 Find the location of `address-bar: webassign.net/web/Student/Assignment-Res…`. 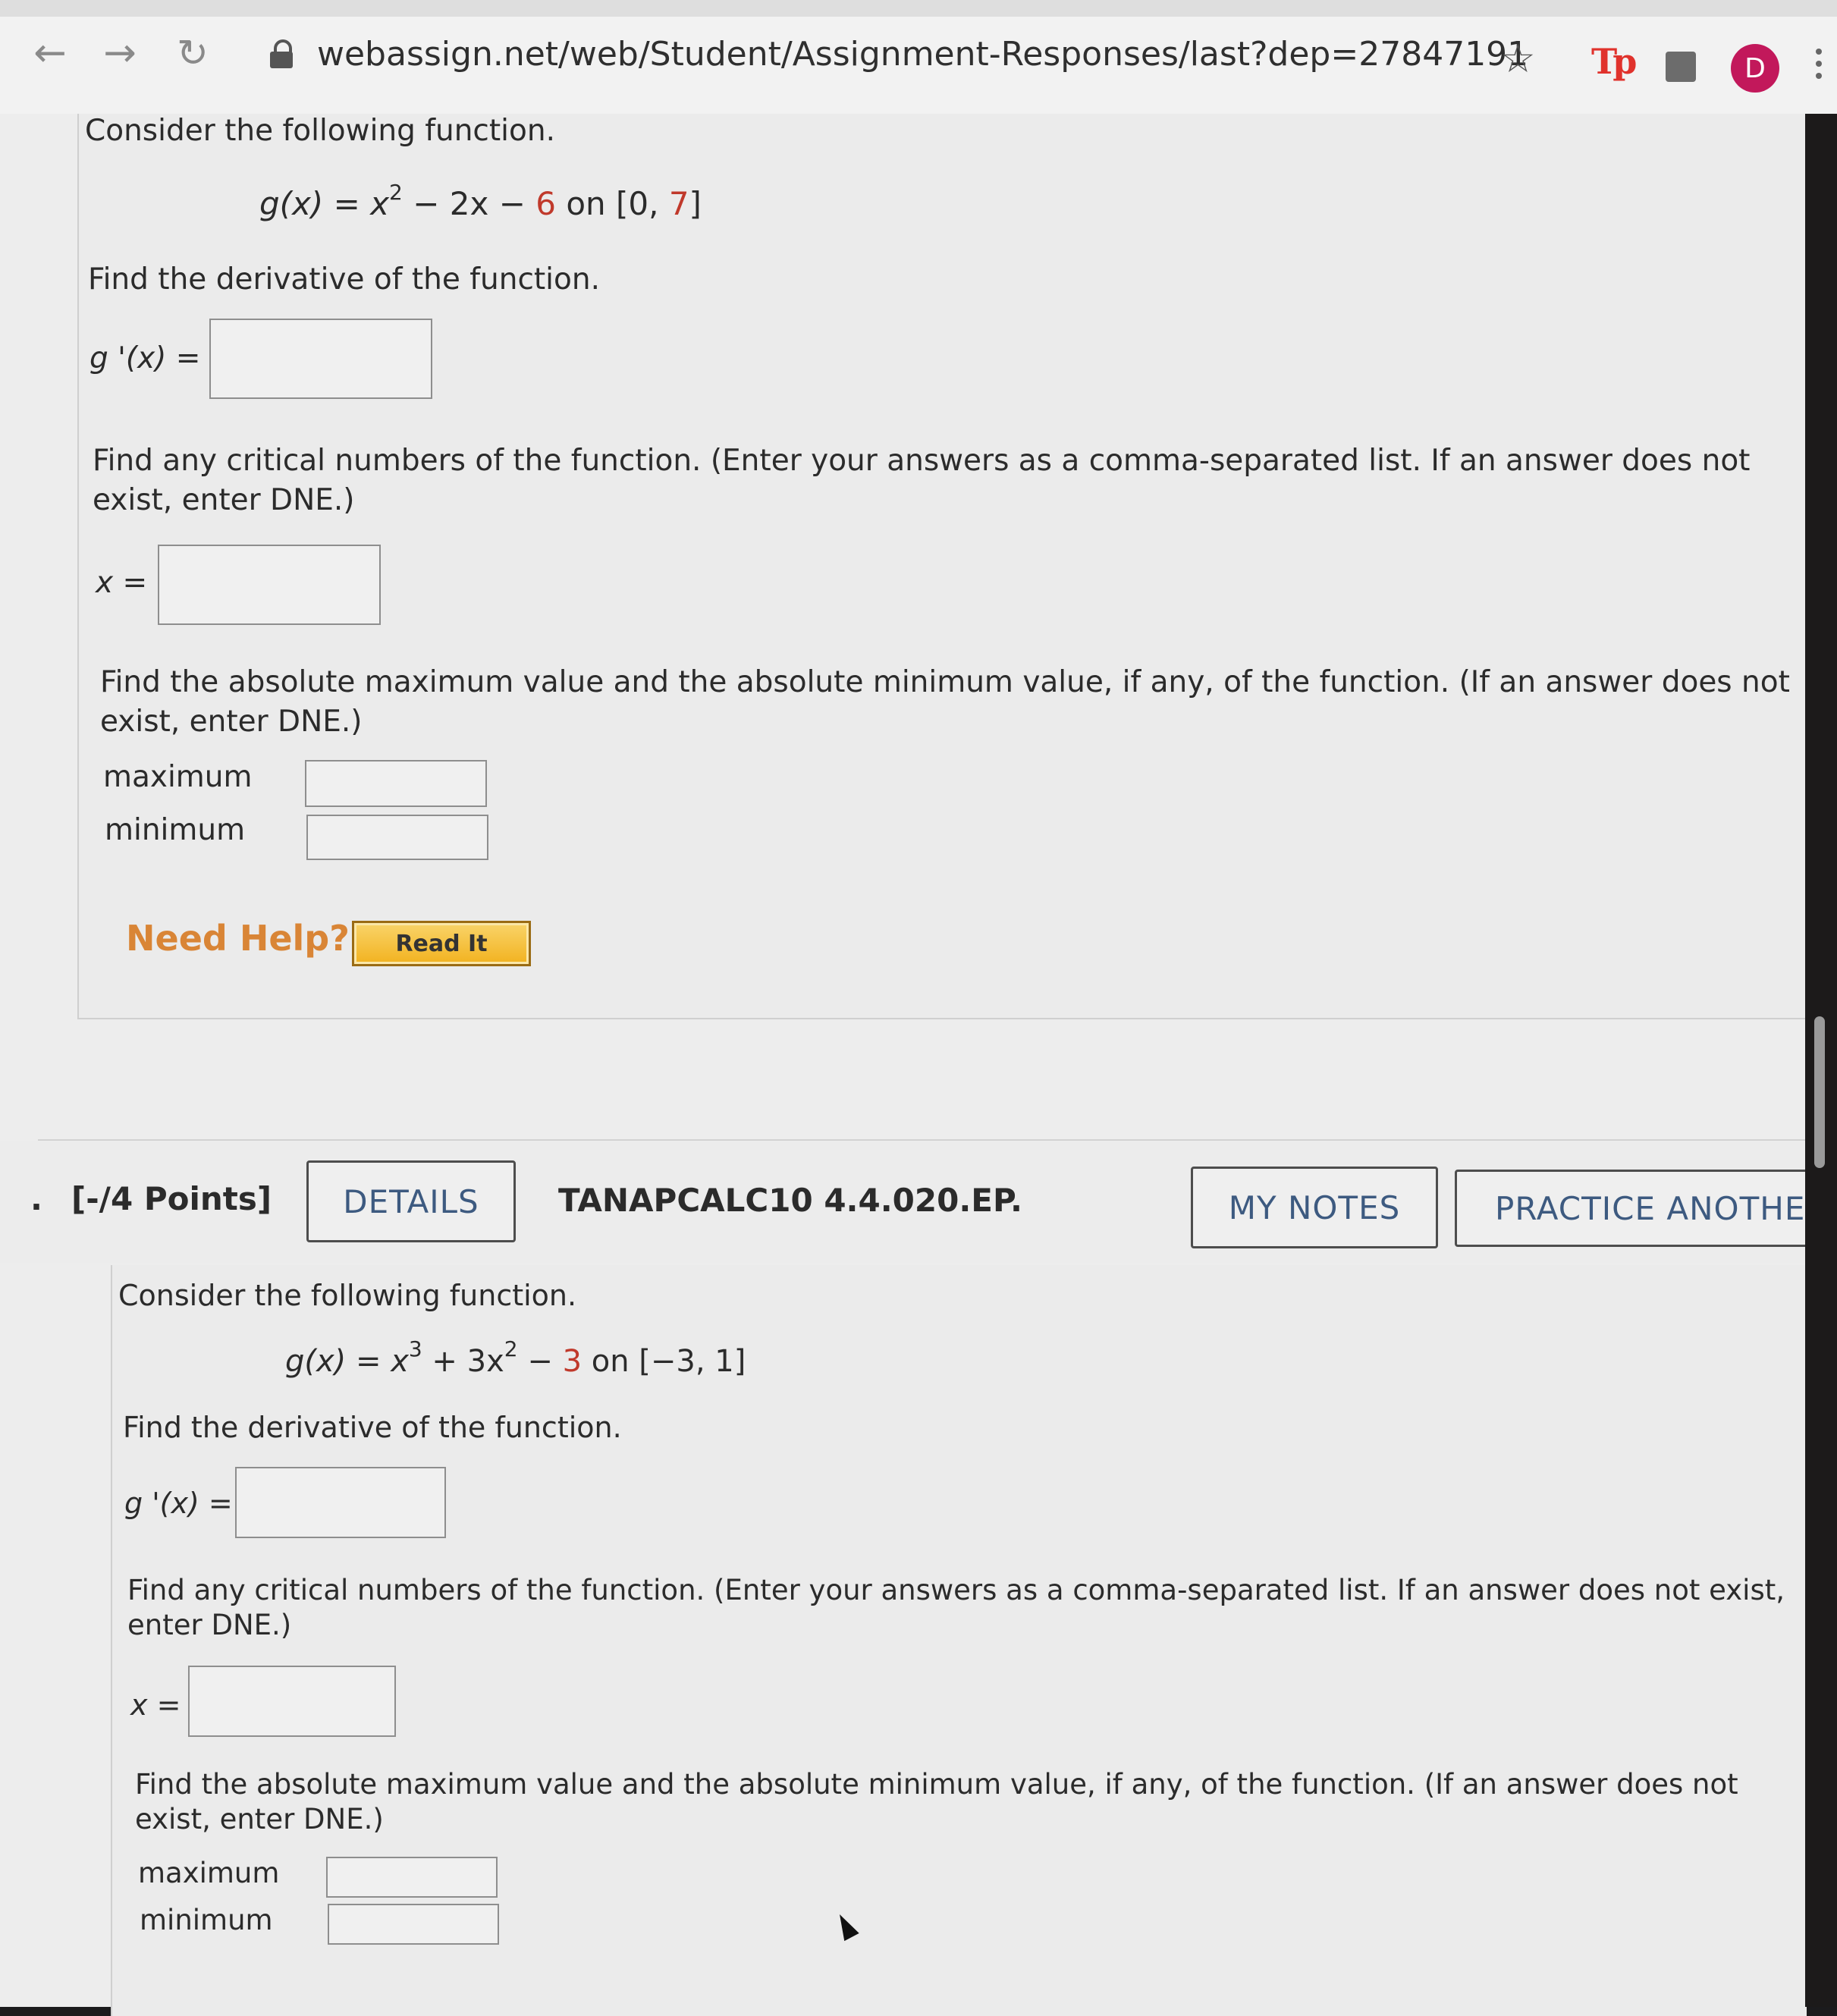

address-bar: webassign.net/web/Student/Assignment-Res… is located at coordinates (922, 54).